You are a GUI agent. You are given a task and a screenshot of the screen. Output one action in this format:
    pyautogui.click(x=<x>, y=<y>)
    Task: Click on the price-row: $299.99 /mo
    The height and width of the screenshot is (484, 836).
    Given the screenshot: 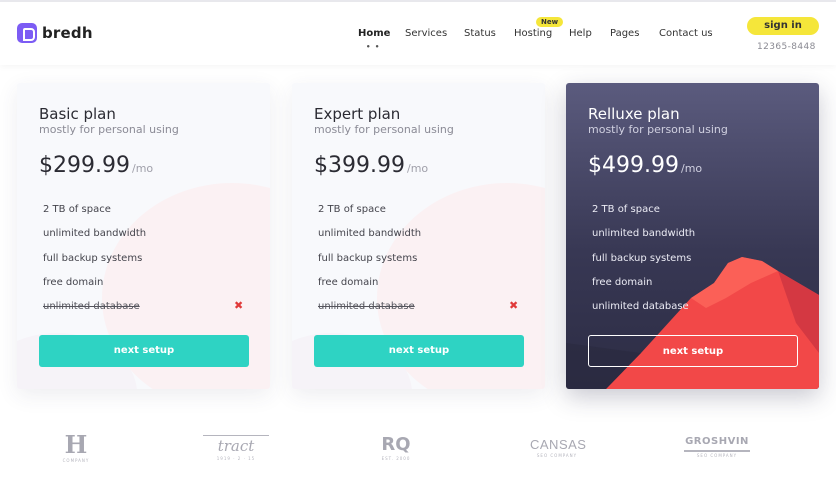 What is the action you would take?
    pyautogui.click(x=96, y=165)
    